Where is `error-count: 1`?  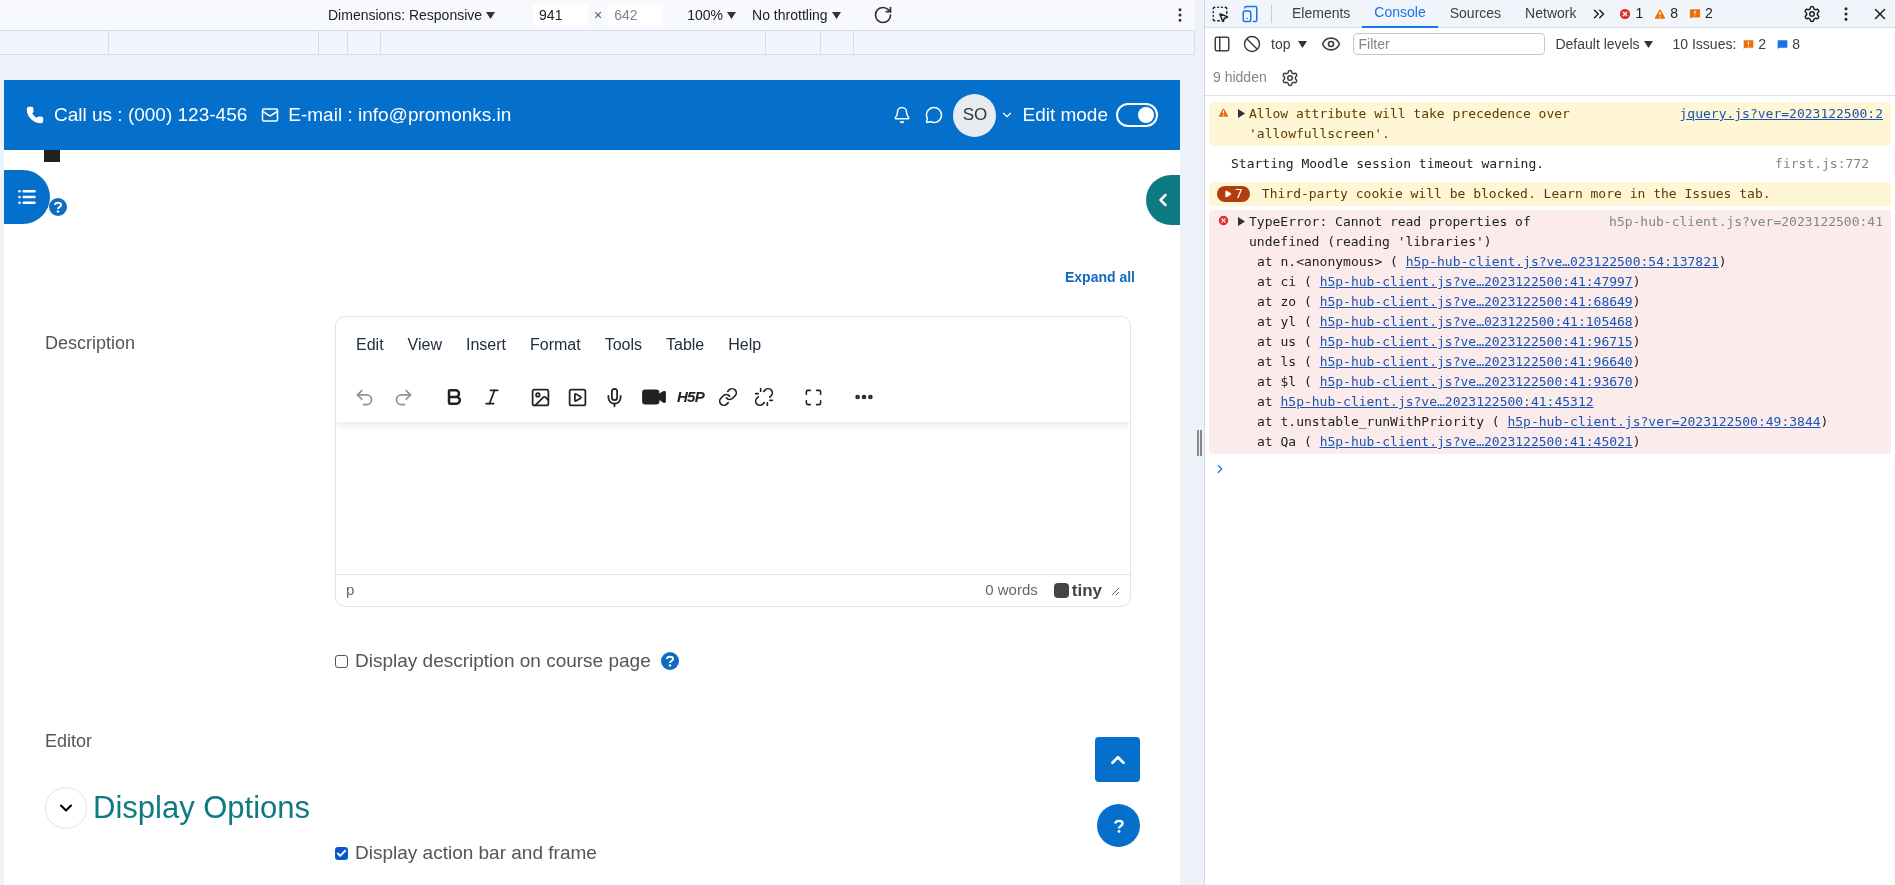 error-count: 1 is located at coordinates (1639, 13).